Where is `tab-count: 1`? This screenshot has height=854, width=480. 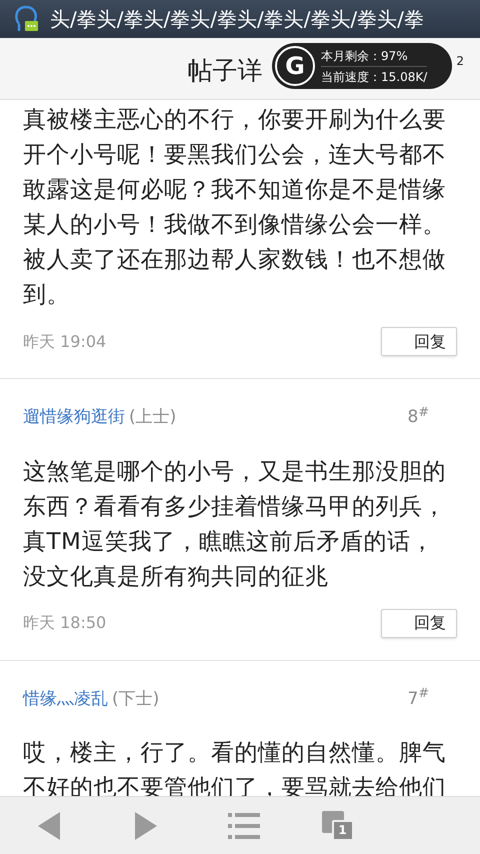
tab-count: 1 is located at coordinates (343, 830).